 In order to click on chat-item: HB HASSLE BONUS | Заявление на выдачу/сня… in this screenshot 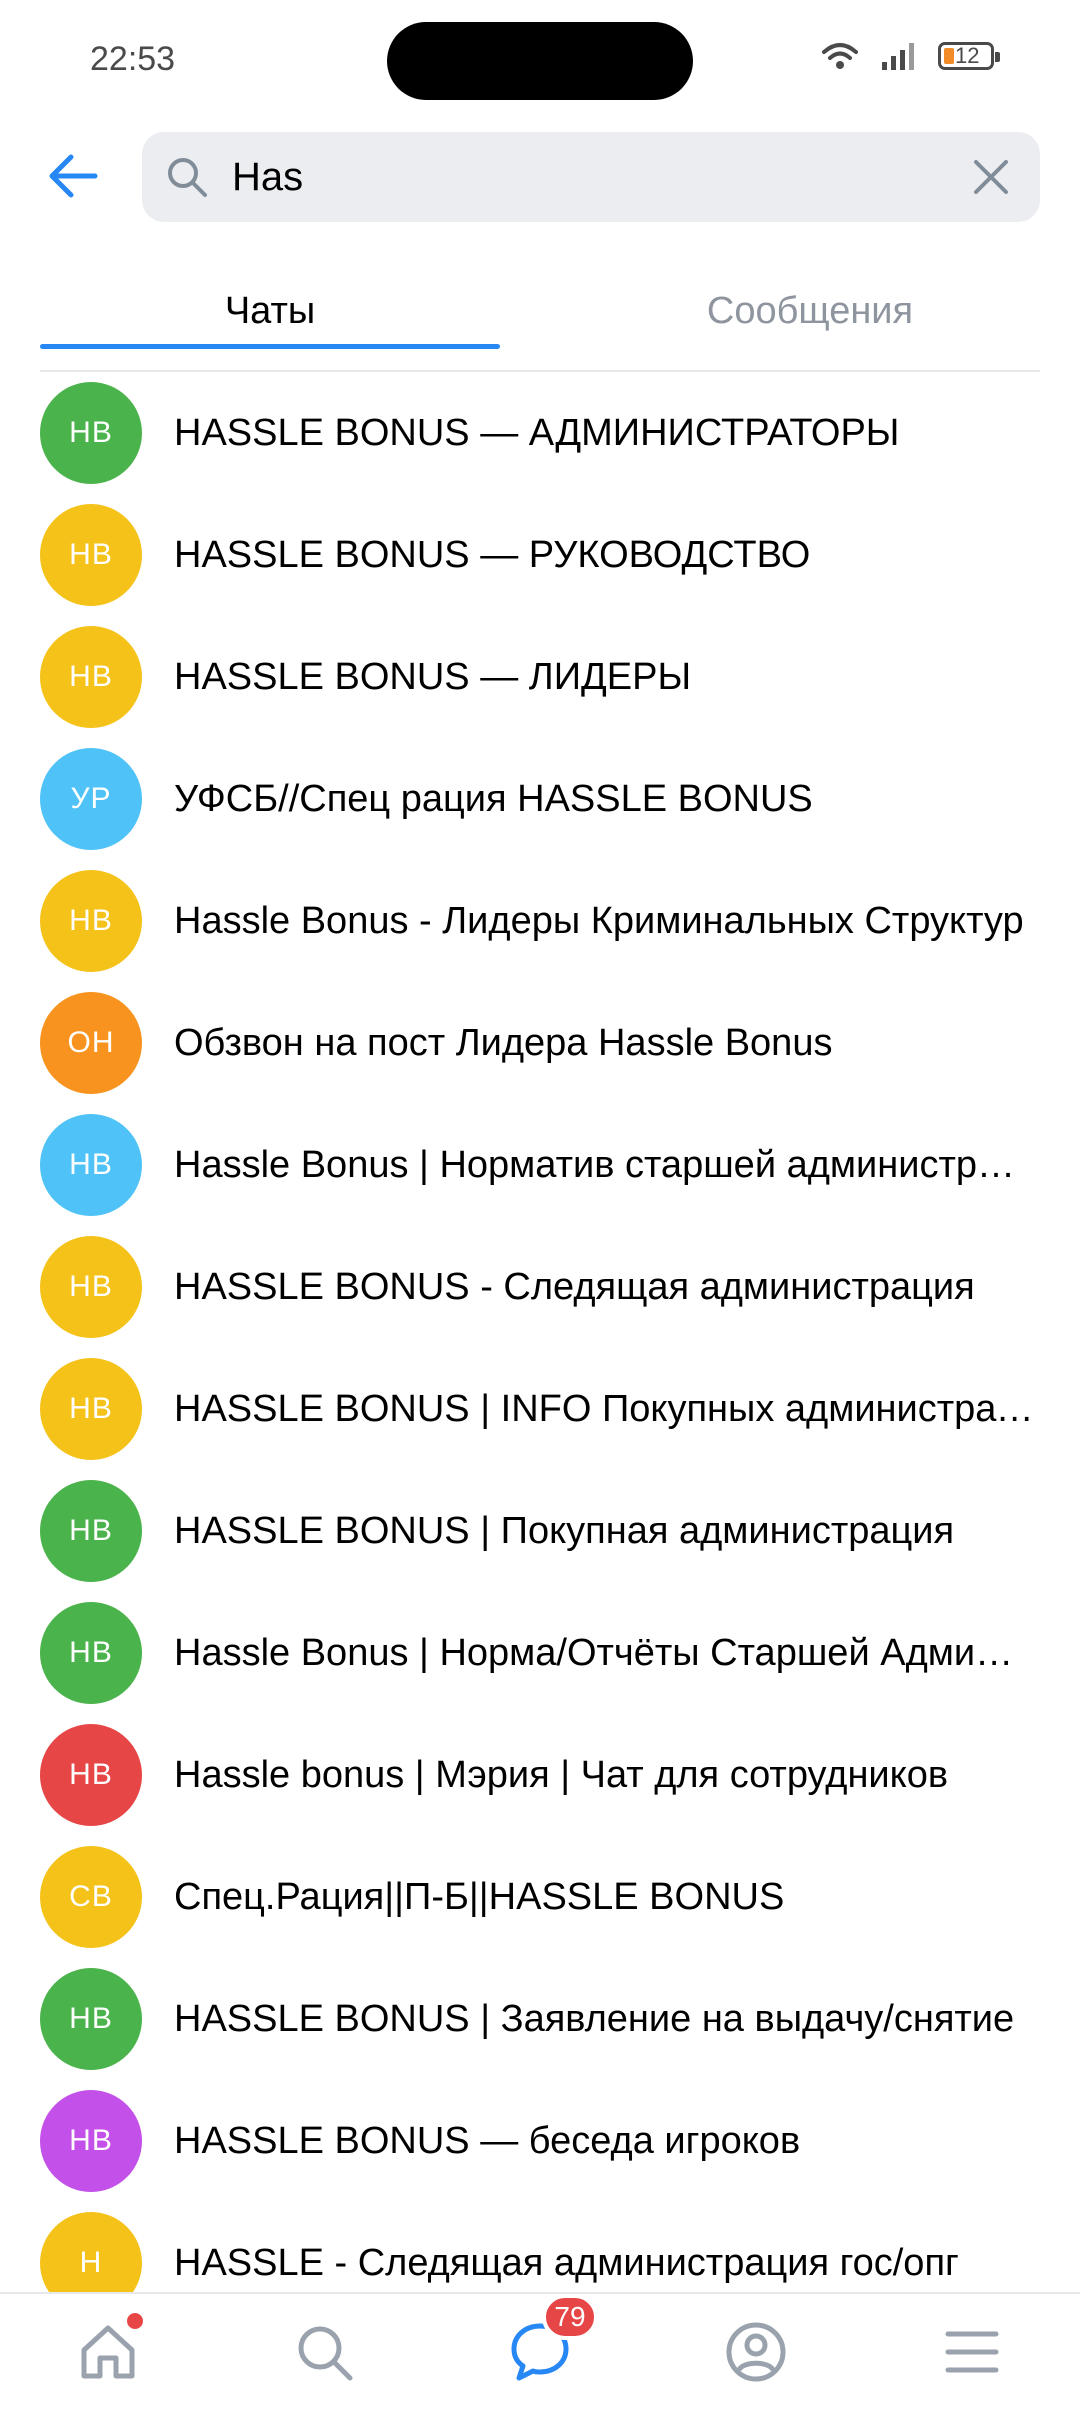, I will do `click(540, 2019)`.